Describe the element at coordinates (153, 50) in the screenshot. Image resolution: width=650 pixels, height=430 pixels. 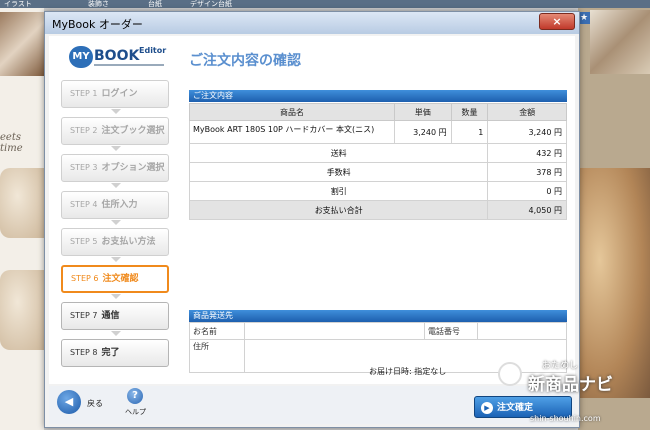
I see `logo-editor: Editor` at that location.